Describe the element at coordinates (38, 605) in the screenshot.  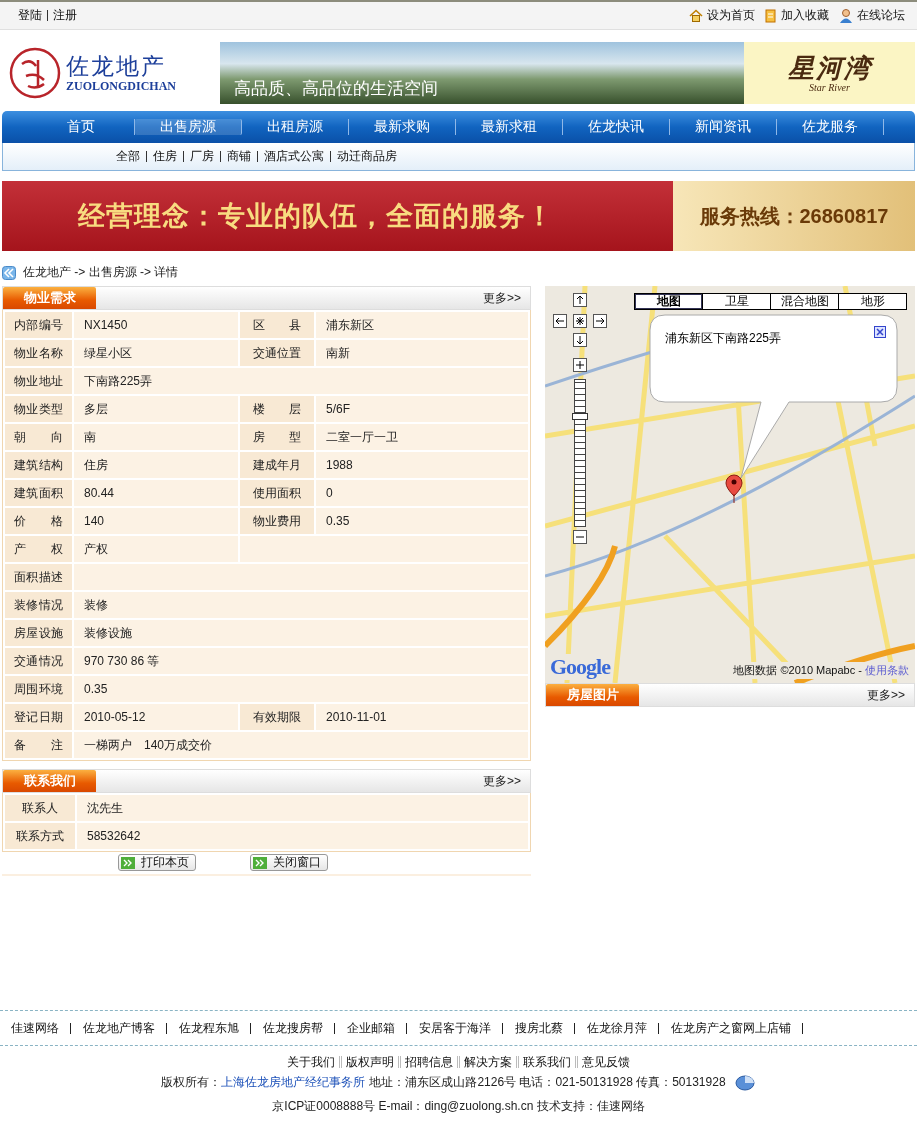
I see `field-label: 装修情况` at that location.